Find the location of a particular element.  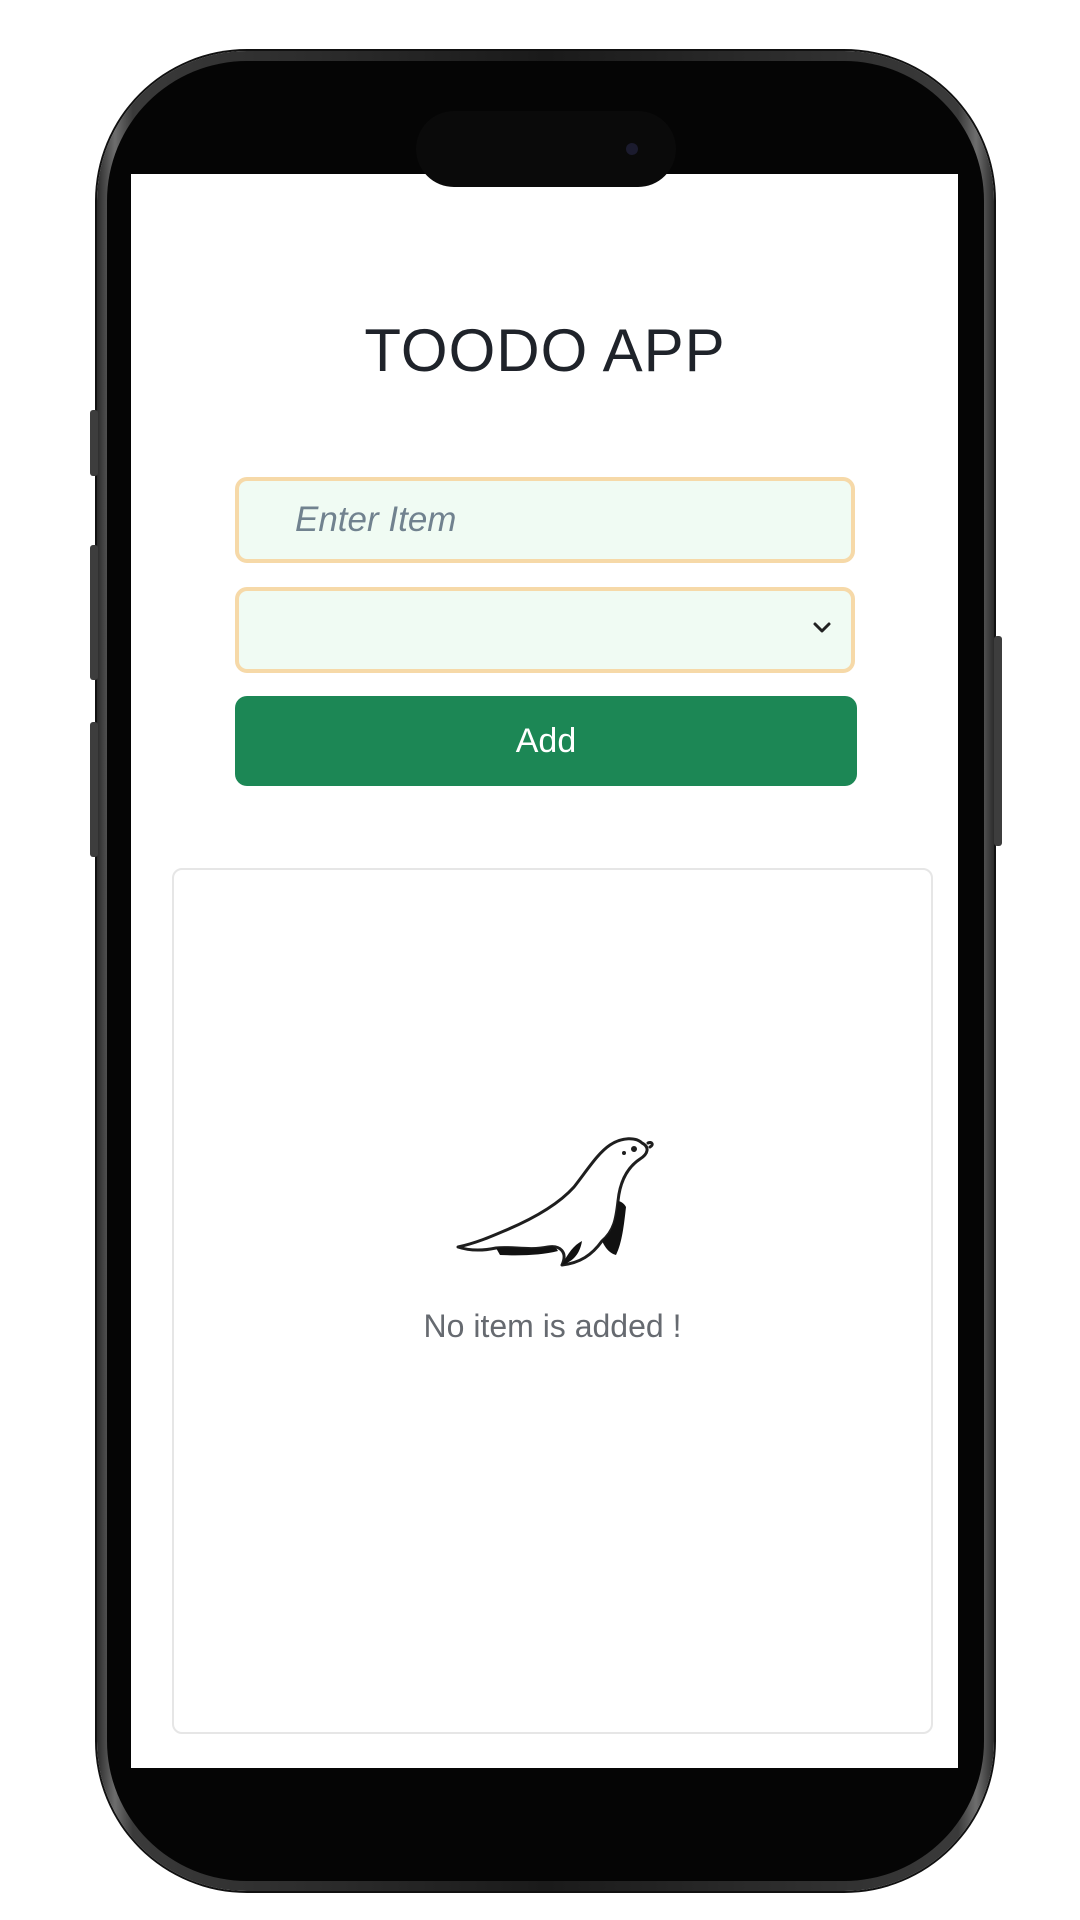

empty-state-message: No item is added ! is located at coordinates (552, 1326).